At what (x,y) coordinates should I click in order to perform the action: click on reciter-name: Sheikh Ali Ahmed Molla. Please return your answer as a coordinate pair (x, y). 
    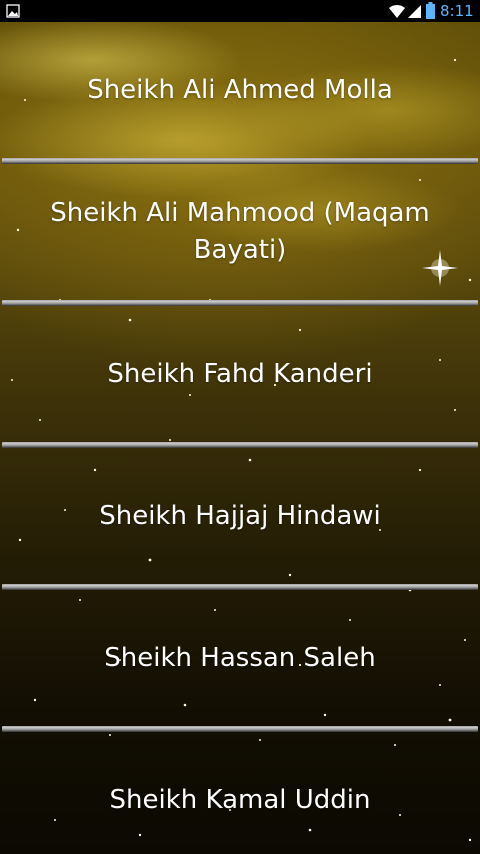
    Looking at the image, I should click on (240, 89).